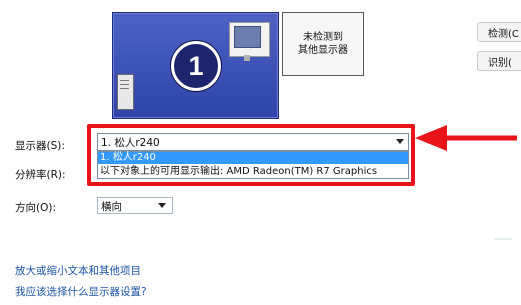 The image size is (521, 305). I want to click on orientation-select-value: 横向, so click(111, 207).